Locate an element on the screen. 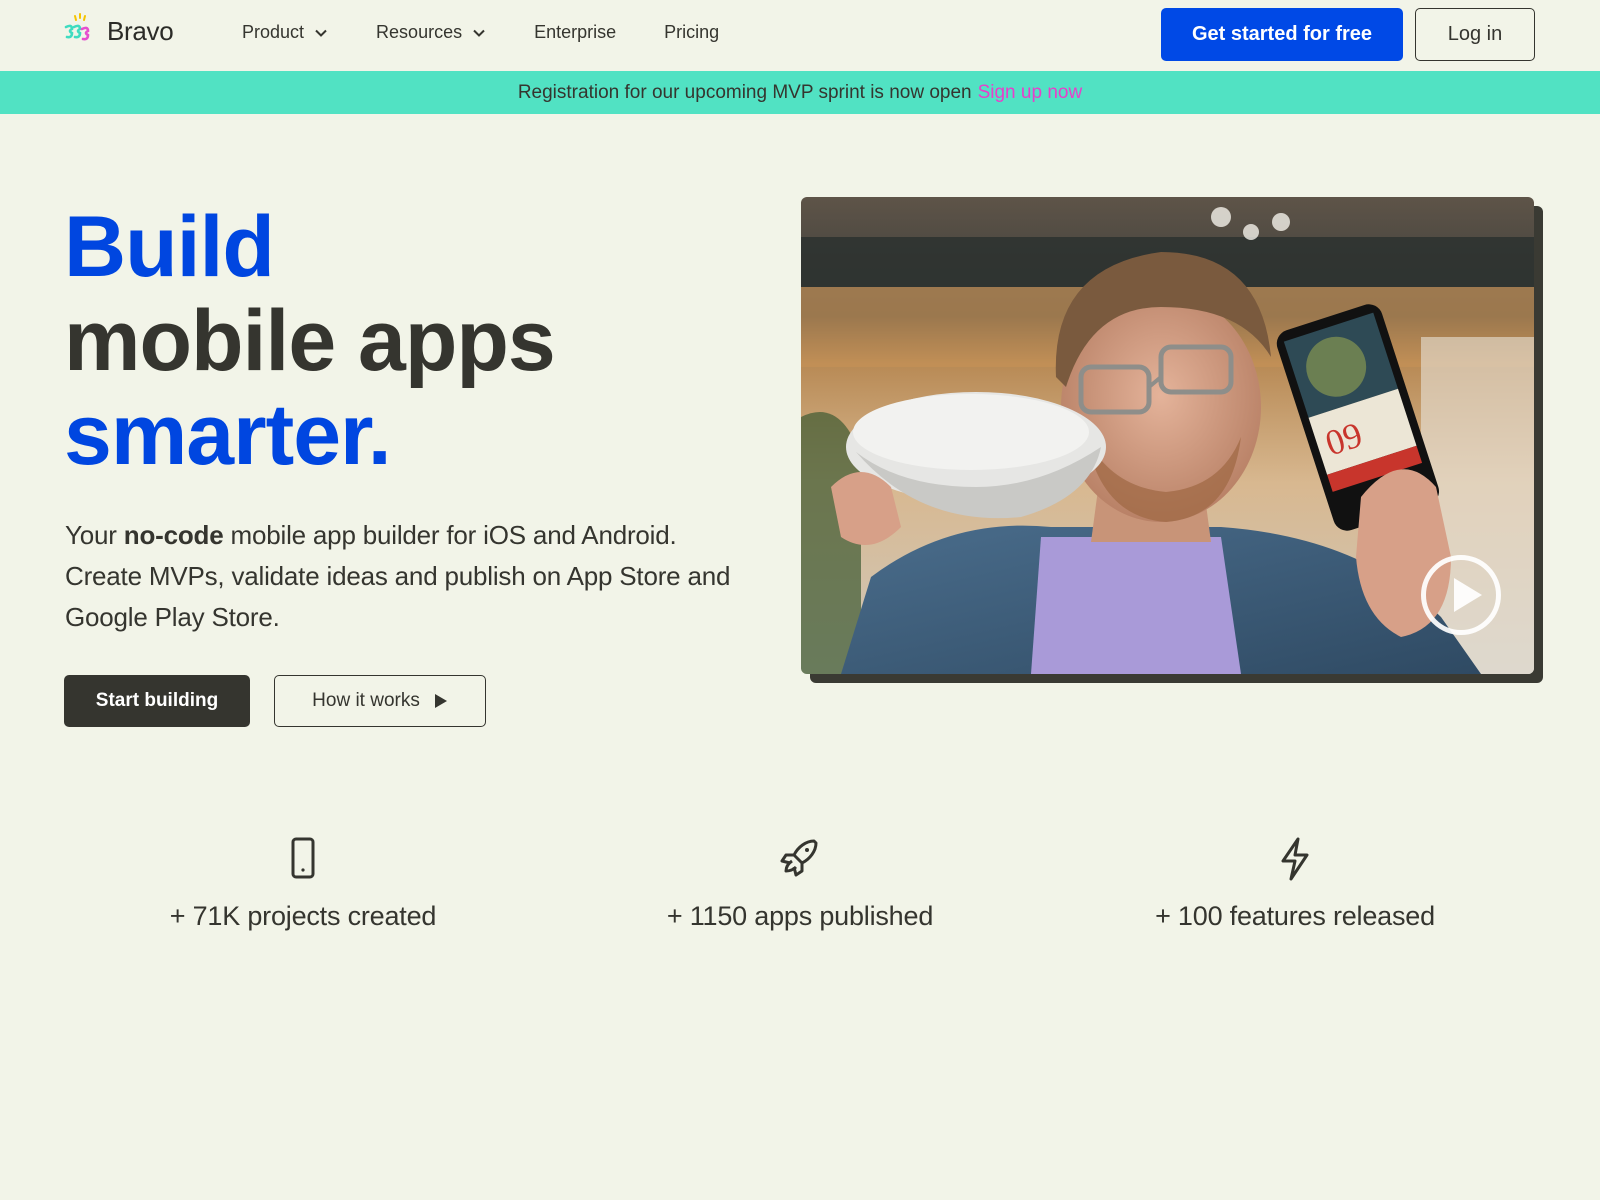 This screenshot has width=1600, height=1200. nav-product: Product is located at coordinates (285, 32).